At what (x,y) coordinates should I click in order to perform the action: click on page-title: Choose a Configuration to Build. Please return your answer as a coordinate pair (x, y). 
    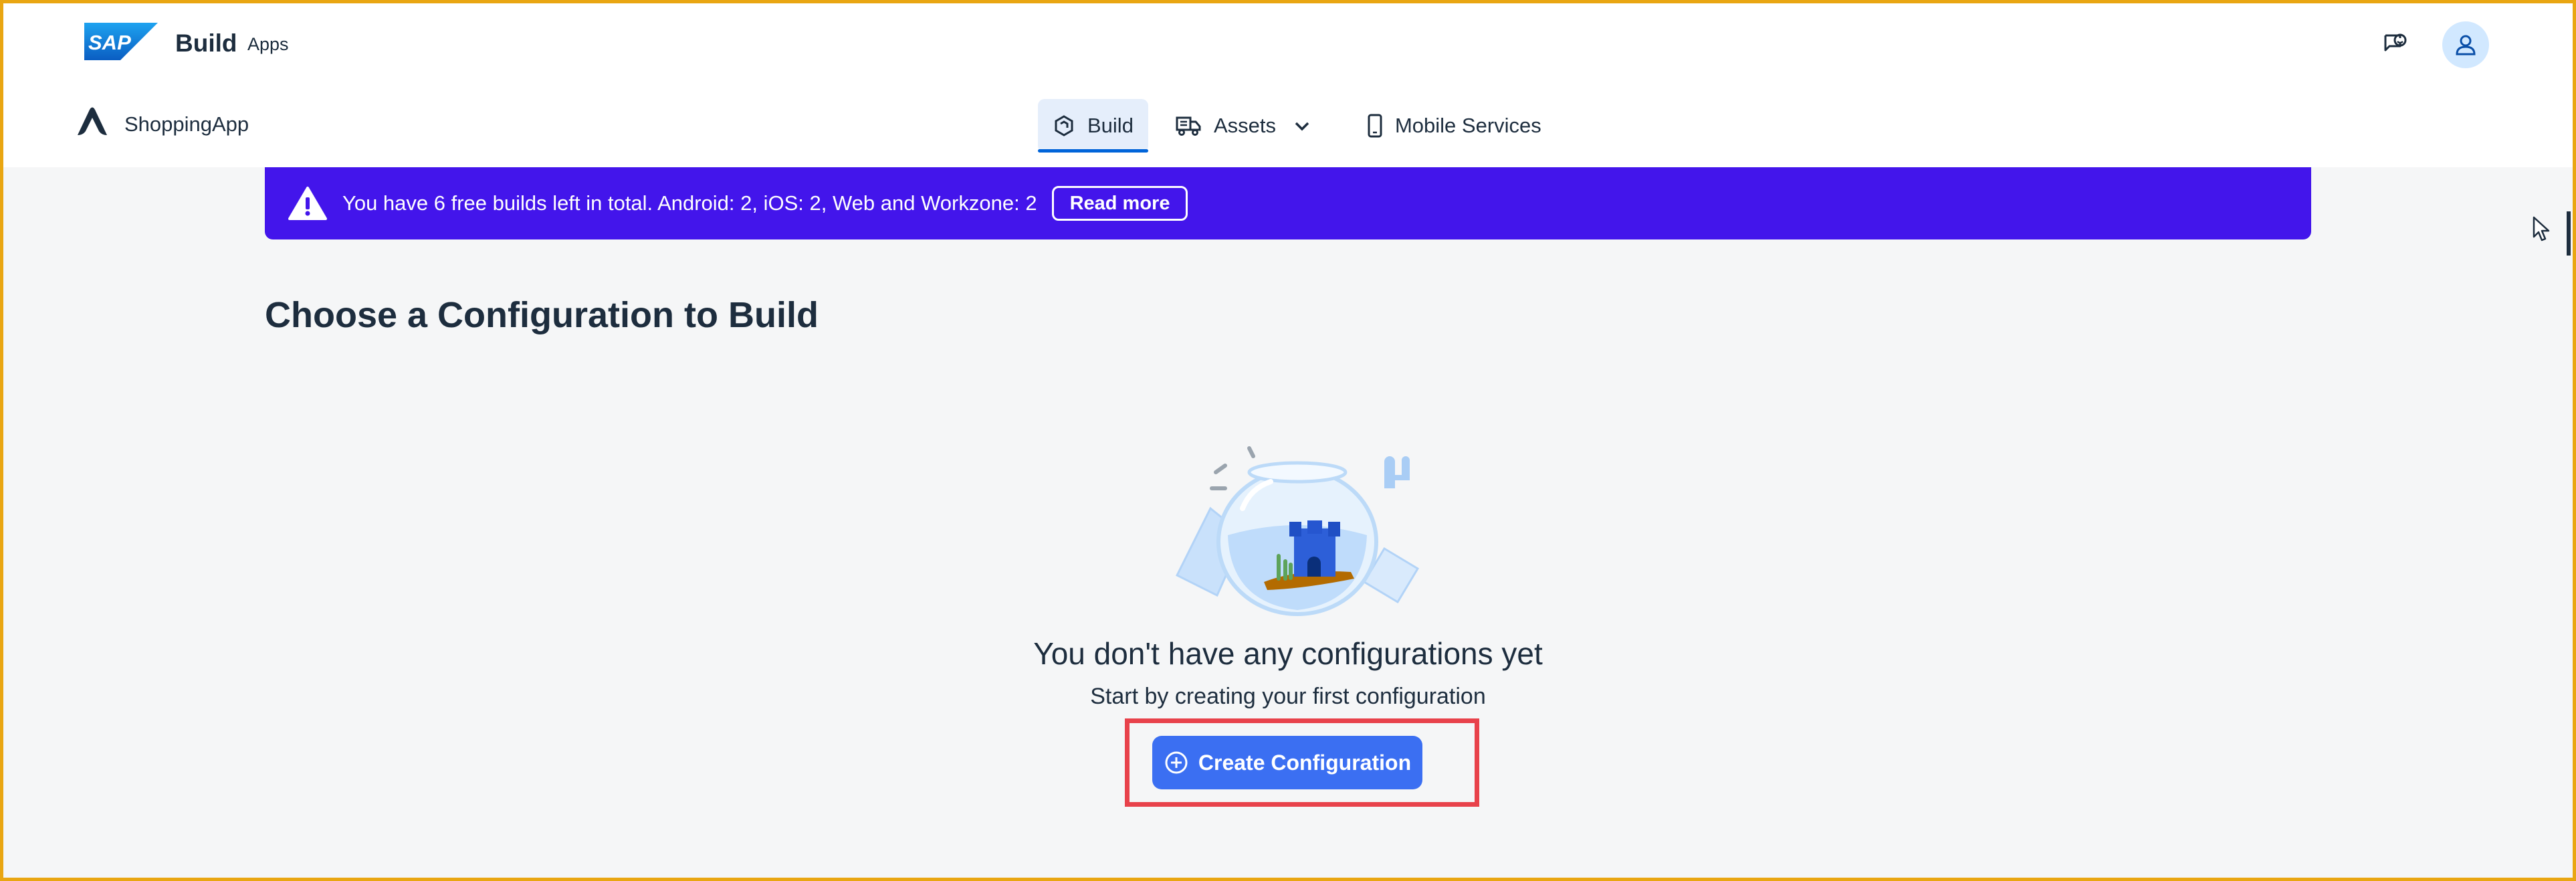
    Looking at the image, I should click on (542, 315).